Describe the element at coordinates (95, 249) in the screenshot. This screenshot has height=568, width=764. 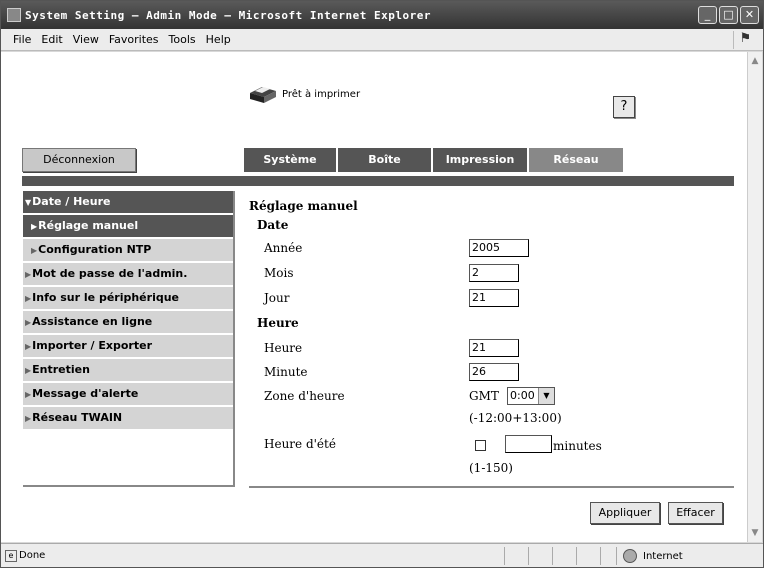
I see `sidebar-item-label: Configuration NTP` at that location.